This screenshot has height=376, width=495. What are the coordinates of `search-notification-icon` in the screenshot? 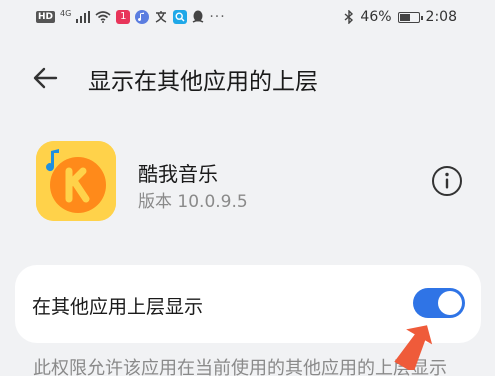 It's located at (180, 17).